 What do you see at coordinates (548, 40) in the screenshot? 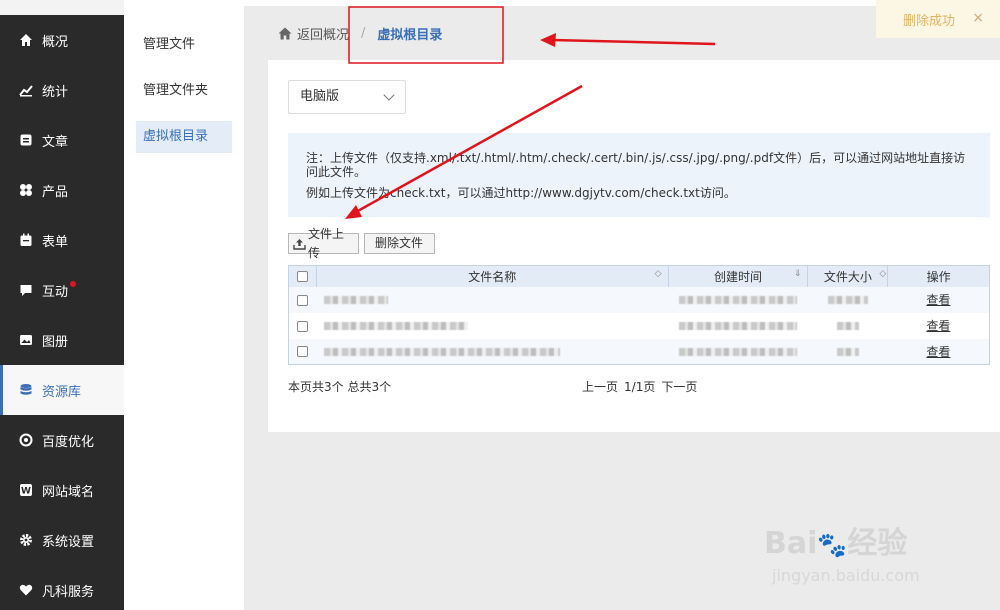
I see `arrow-head` at bounding box center [548, 40].